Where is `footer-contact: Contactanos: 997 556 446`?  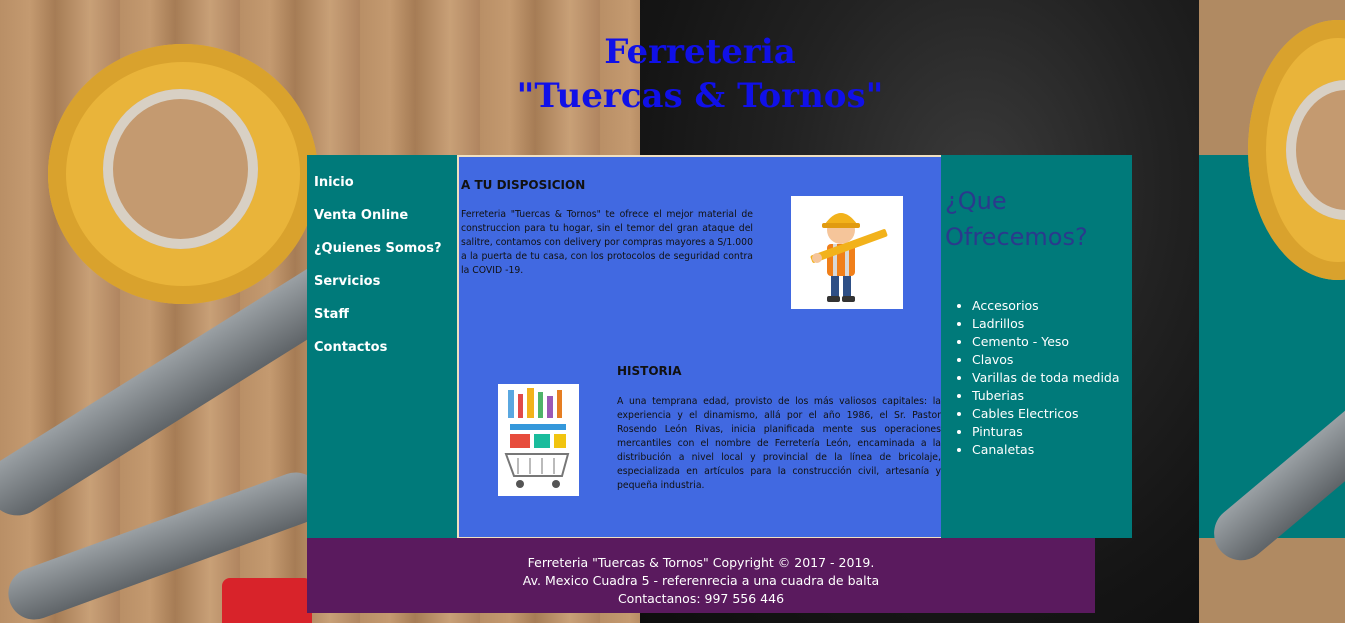 footer-contact: Contactanos: 997 556 446 is located at coordinates (701, 598).